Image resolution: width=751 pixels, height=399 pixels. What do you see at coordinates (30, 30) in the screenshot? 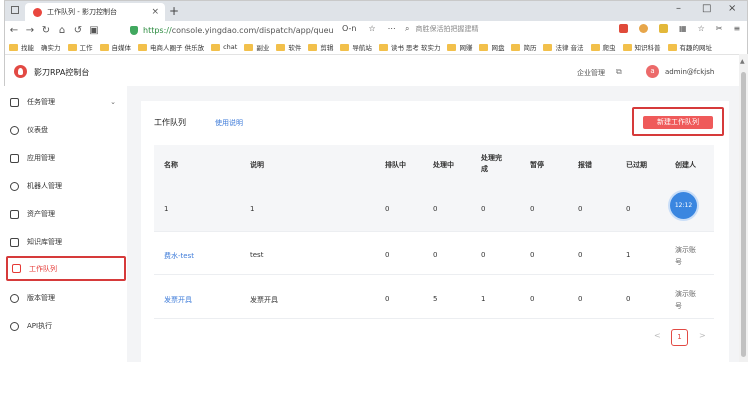
I see `forward-icon: →` at bounding box center [30, 30].